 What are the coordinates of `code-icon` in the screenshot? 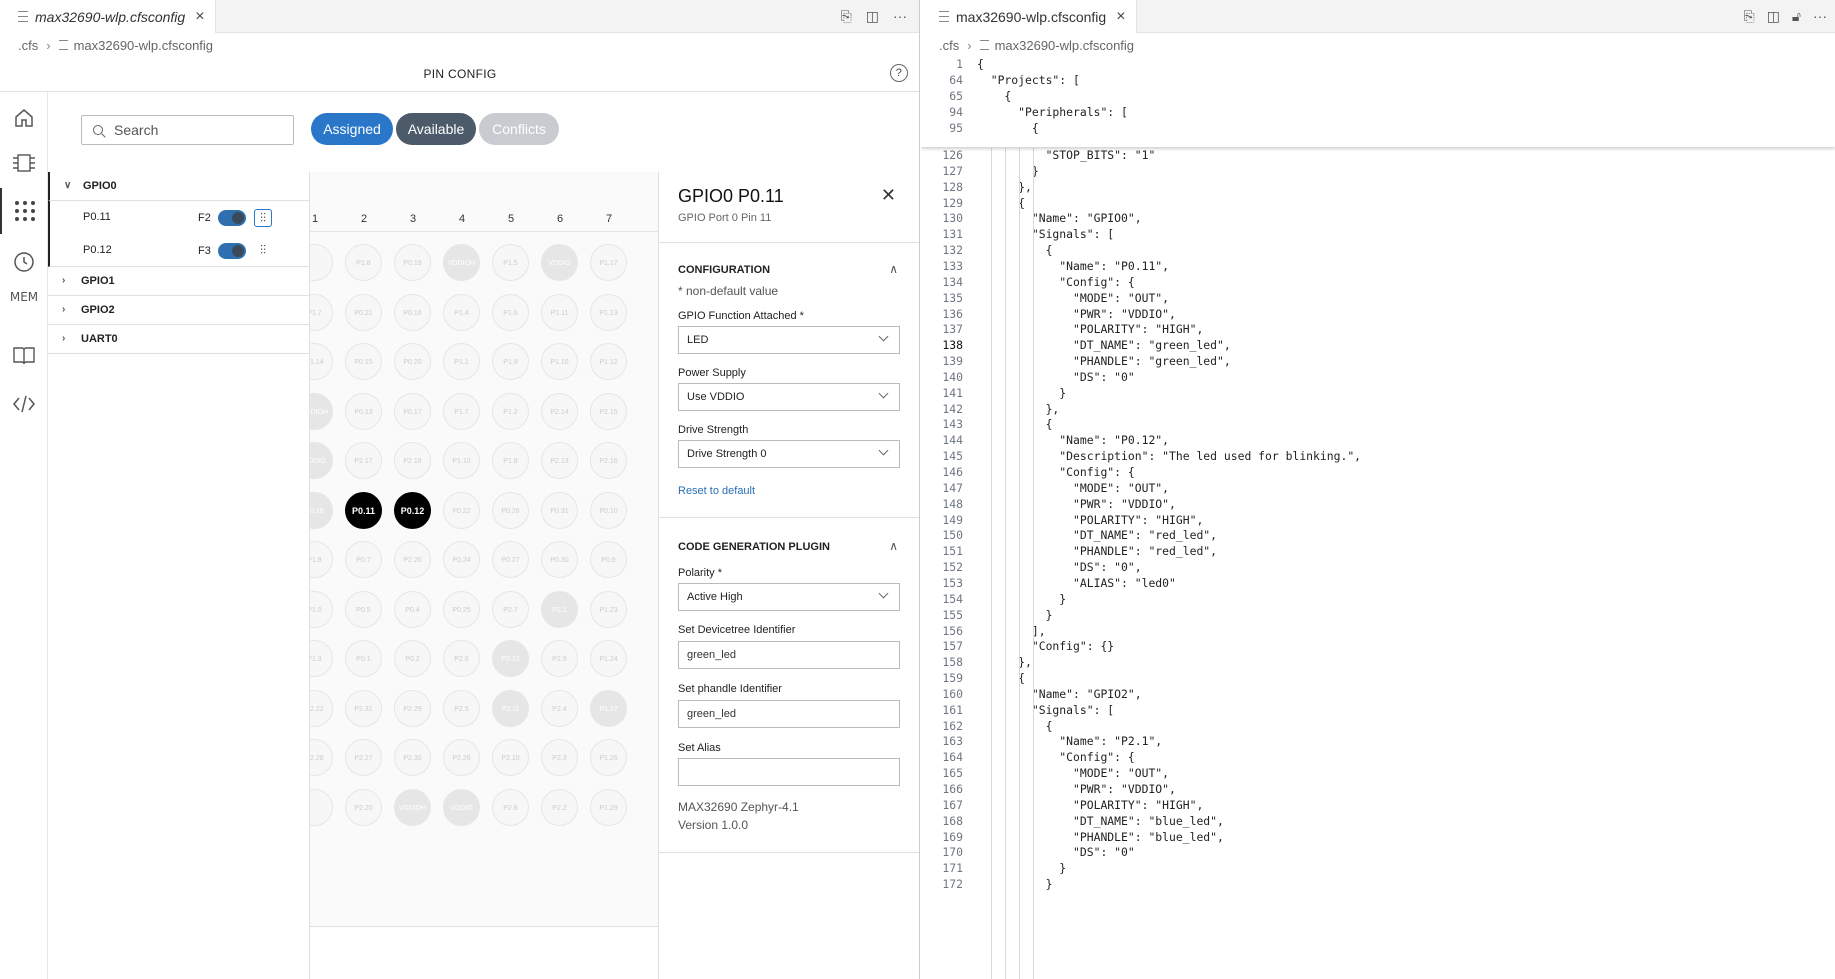 It's located at (24, 400).